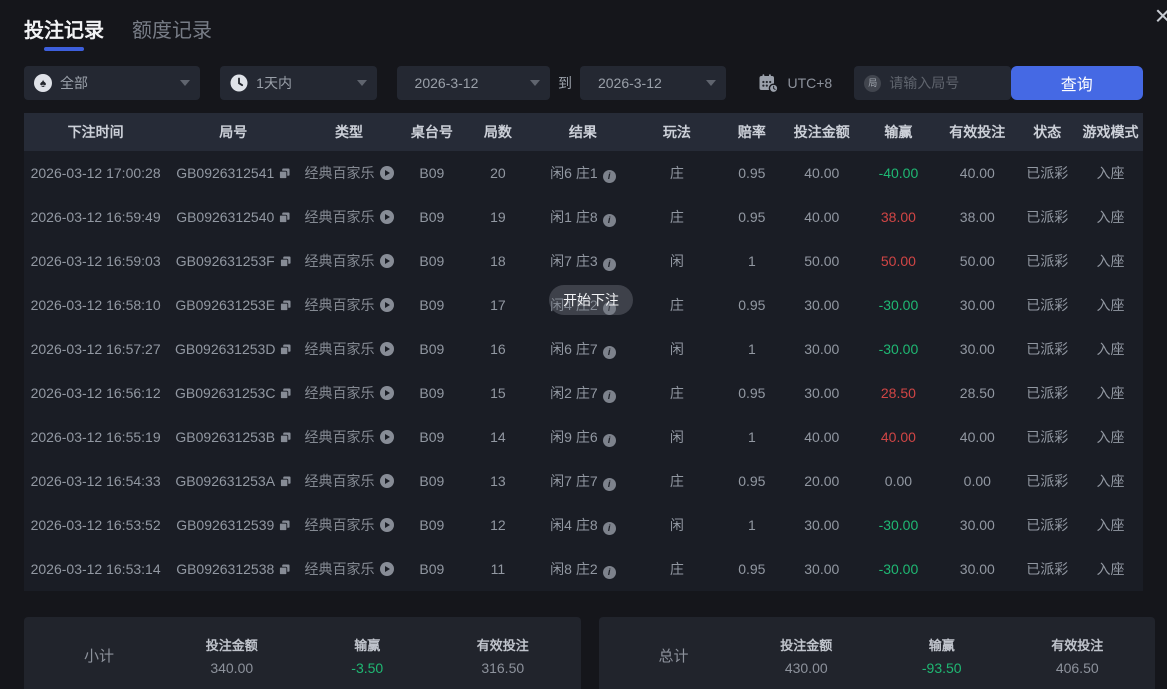 This screenshot has width=1167, height=689. Describe the element at coordinates (941, 667) in the screenshot. I see `stat-value: -93.50` at that location.